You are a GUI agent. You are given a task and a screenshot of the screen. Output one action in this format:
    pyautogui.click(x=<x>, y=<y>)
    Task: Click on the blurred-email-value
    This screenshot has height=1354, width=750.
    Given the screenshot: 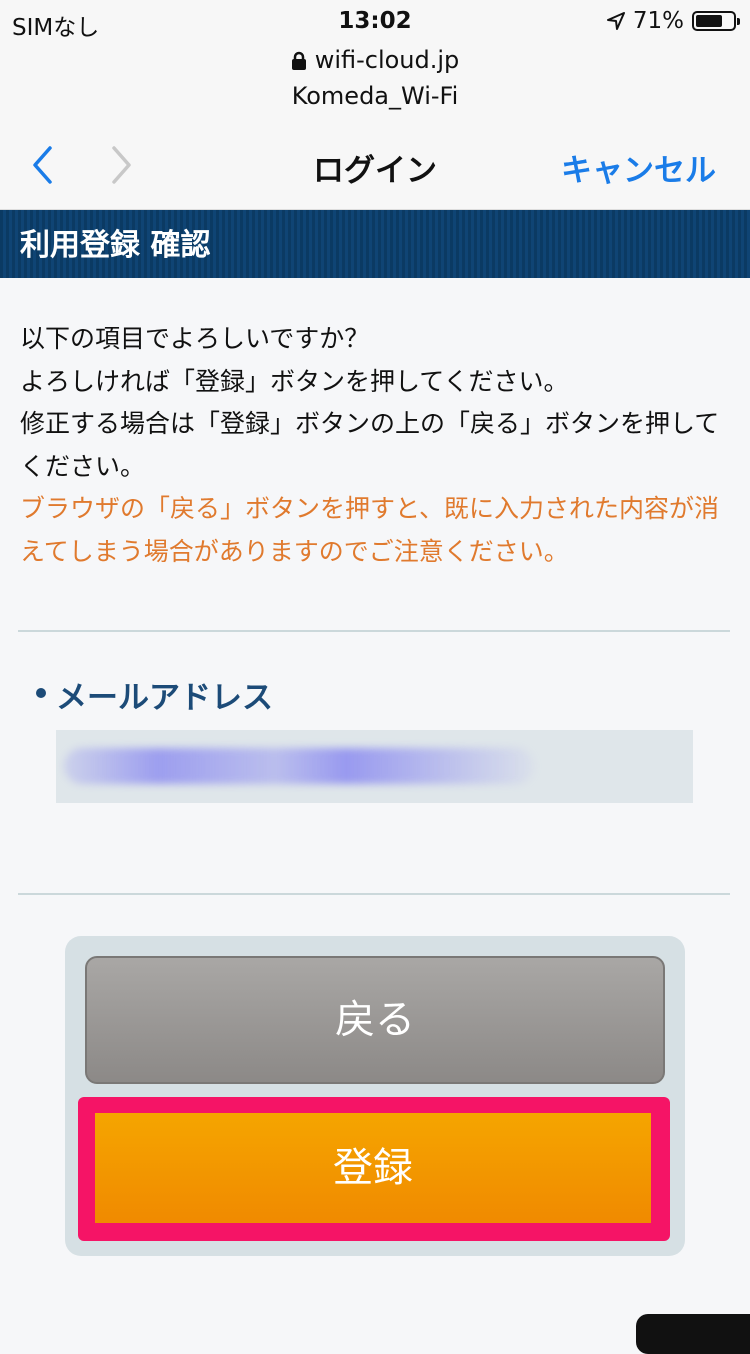 What is the action you would take?
    pyautogui.click(x=299, y=766)
    